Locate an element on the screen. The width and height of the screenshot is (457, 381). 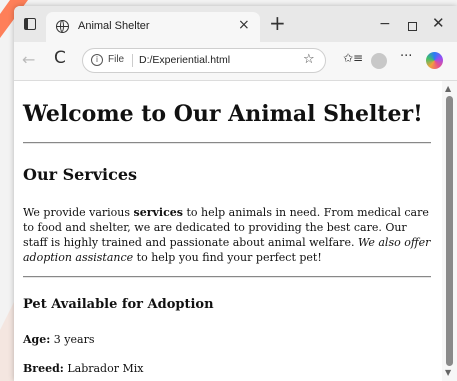
scroll-down-icon: ▼ is located at coordinates (448, 372).